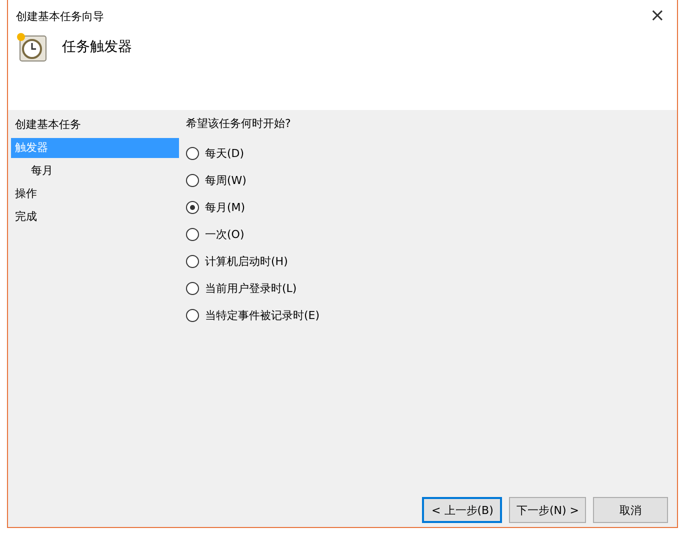  What do you see at coordinates (95, 171) in the screenshot?
I see `nav-step: 每月` at bounding box center [95, 171].